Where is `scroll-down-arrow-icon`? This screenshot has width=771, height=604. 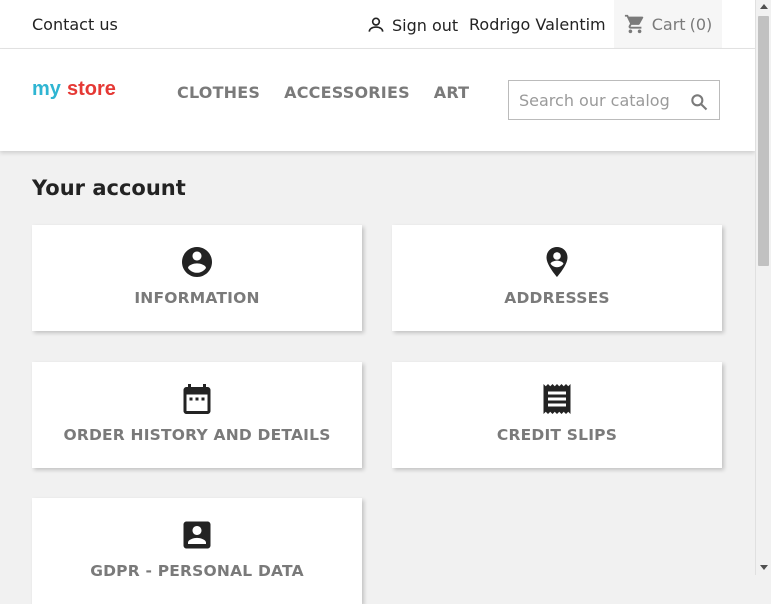 scroll-down-arrow-icon is located at coordinates (764, 567).